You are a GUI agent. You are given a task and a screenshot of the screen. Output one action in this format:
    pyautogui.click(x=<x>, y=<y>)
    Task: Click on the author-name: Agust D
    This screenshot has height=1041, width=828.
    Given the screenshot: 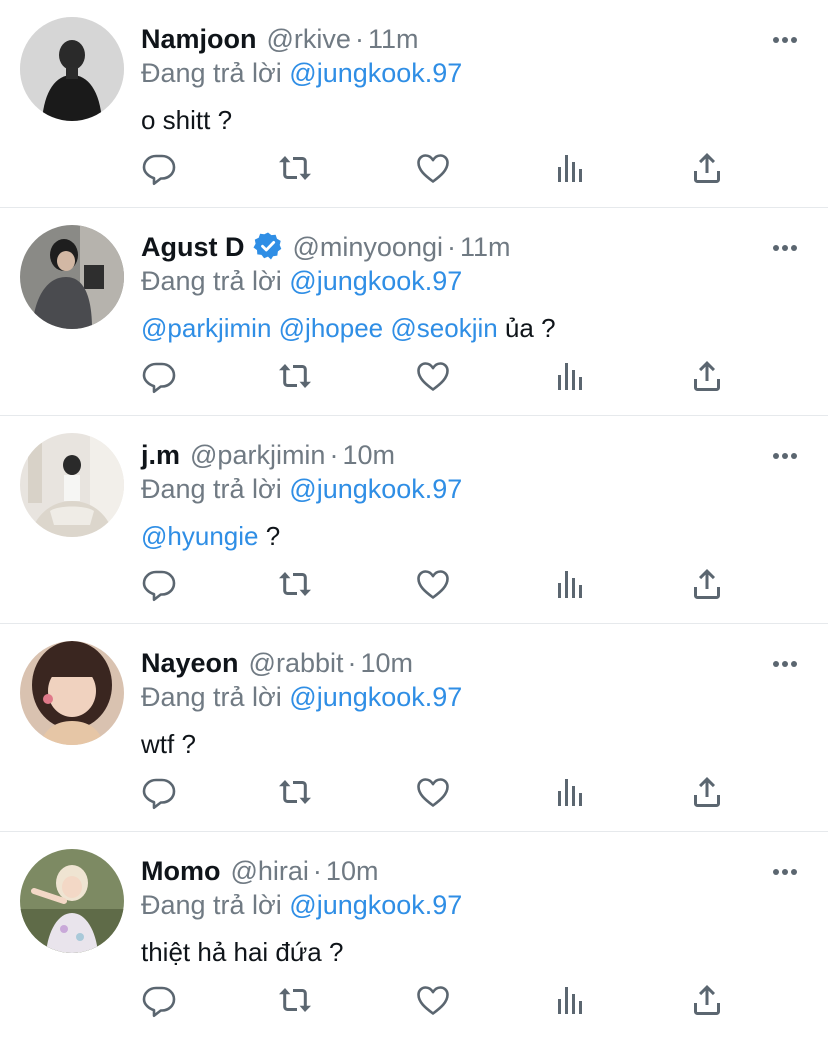 What is the action you would take?
    pyautogui.click(x=193, y=247)
    